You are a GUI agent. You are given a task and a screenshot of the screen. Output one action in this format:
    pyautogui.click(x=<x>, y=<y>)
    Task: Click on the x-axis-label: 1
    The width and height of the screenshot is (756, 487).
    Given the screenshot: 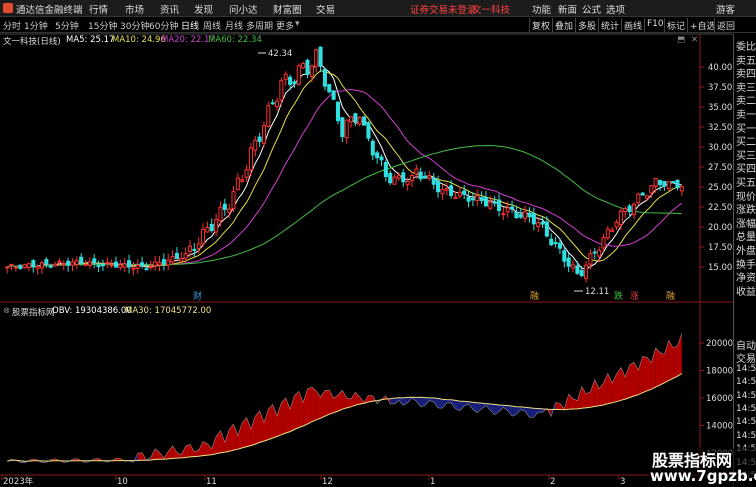 What is the action you would take?
    pyautogui.click(x=432, y=482)
    